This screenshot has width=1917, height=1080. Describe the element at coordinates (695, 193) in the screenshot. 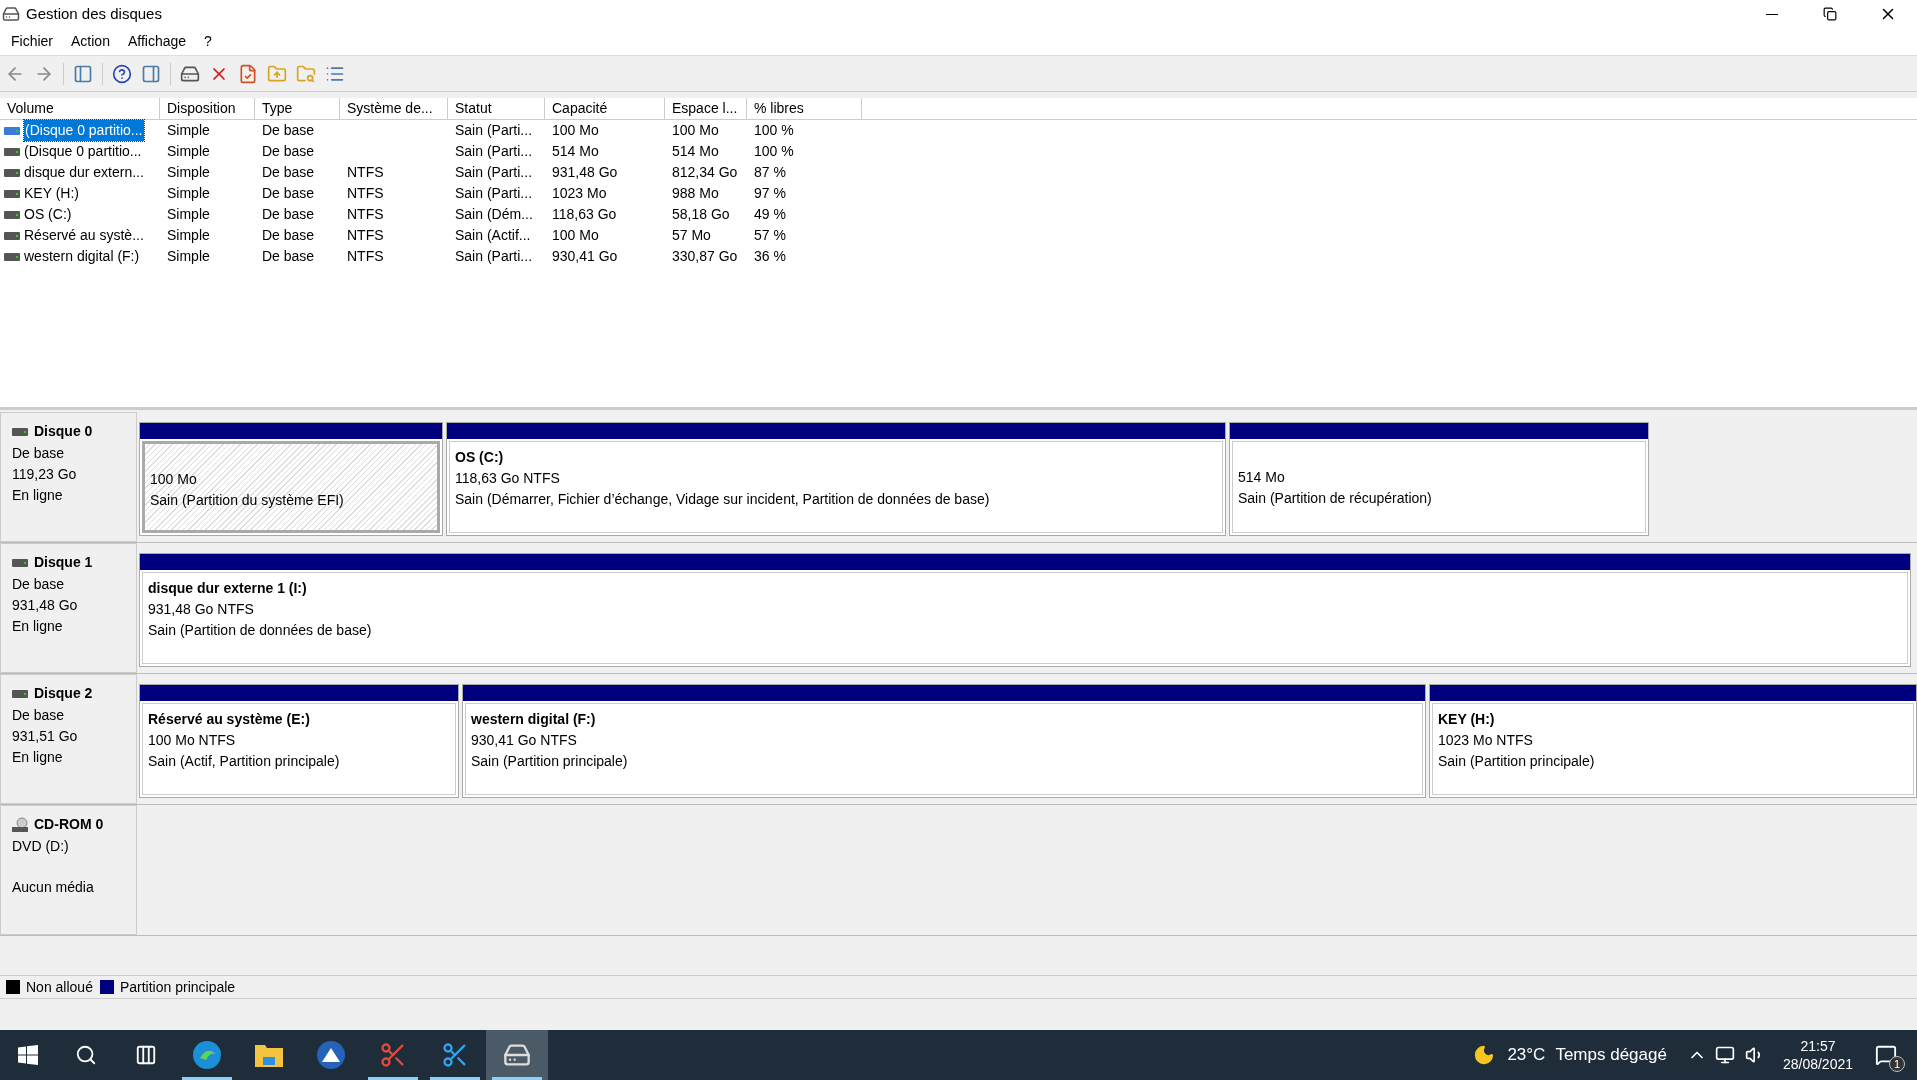

I see `table-cell-text: 988 Mo` at that location.